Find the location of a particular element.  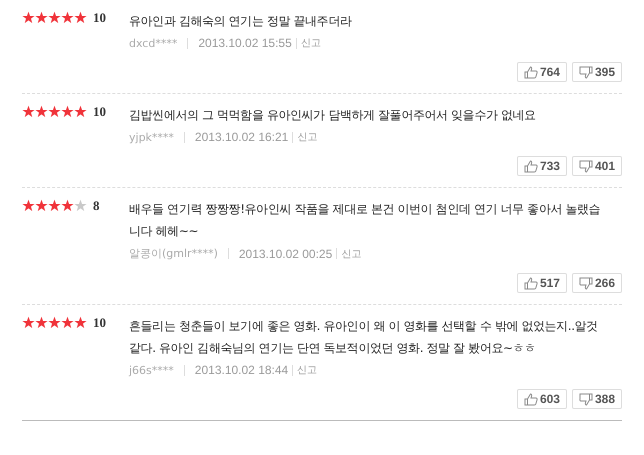

like-button: 603 is located at coordinates (541, 399).